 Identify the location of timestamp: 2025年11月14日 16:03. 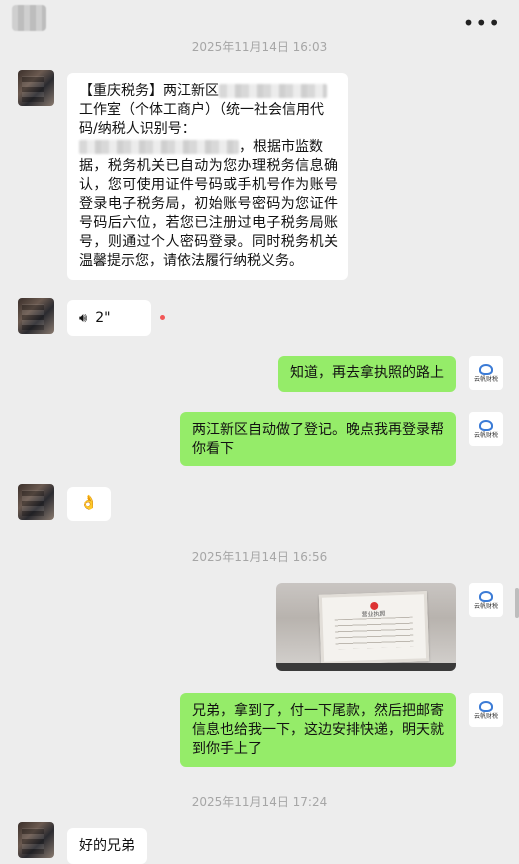
(259, 47).